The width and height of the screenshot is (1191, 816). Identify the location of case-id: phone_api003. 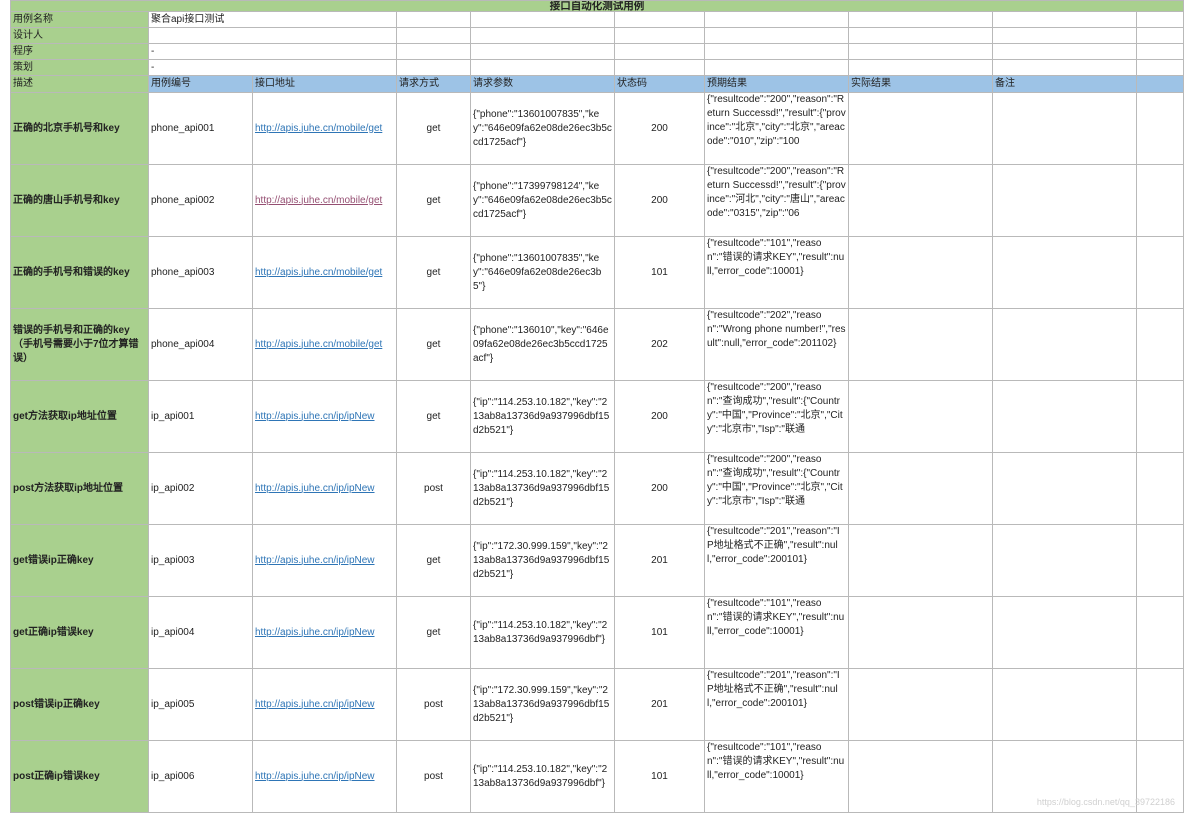
(200, 272).